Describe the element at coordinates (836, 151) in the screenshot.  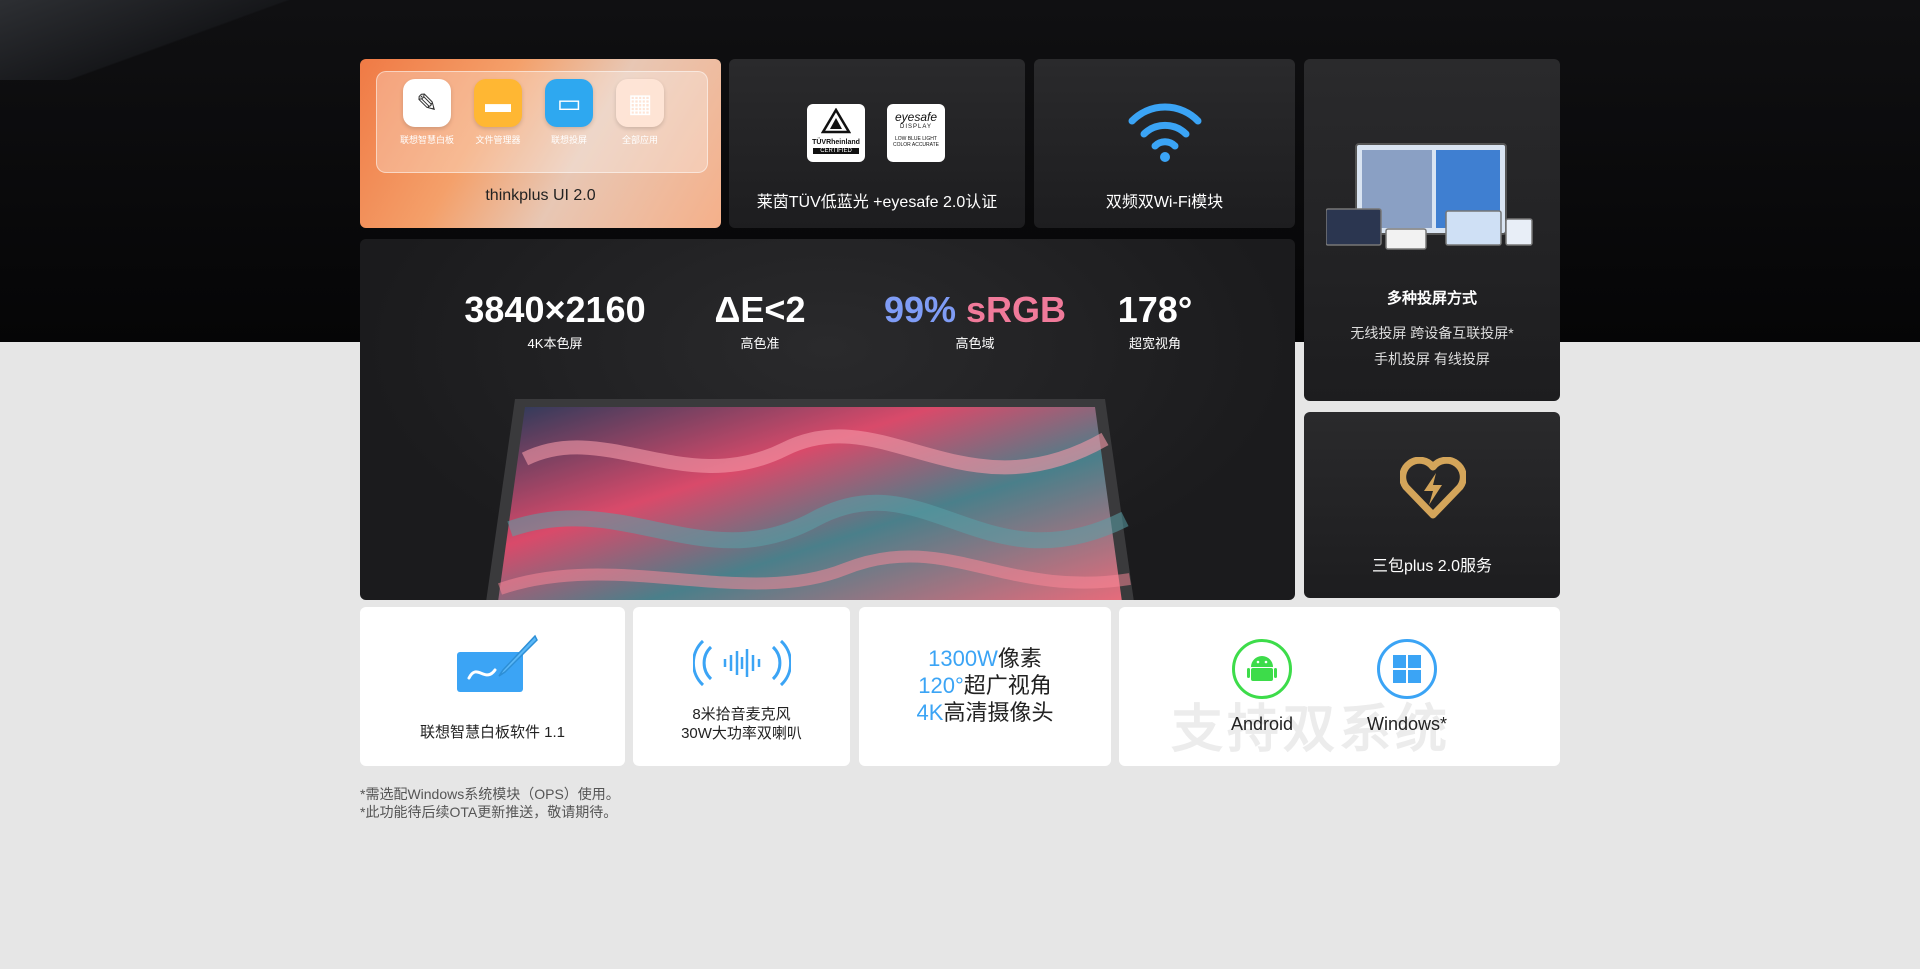
I see `tuv-certified-text: CERTIFIED` at that location.